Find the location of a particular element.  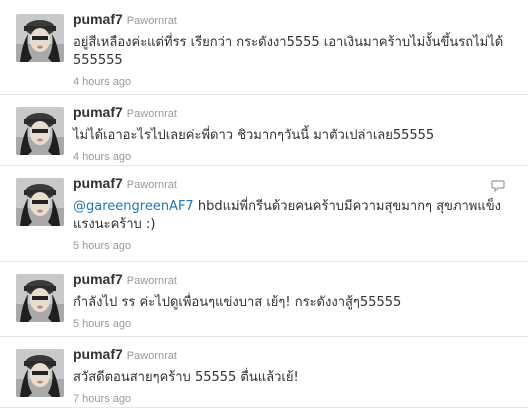

tweet-text: สวัสดีตอนสายๆคร้าบ 55555 ตื่นแล้วเย้! is located at coordinates (292, 378).